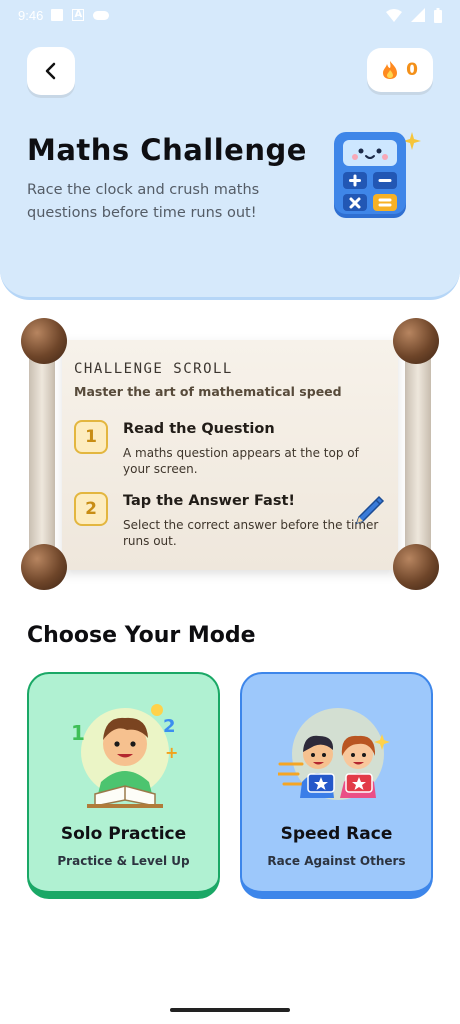  What do you see at coordinates (141, 635) in the screenshot?
I see `mode-heading: Choose Your Mode` at bounding box center [141, 635].